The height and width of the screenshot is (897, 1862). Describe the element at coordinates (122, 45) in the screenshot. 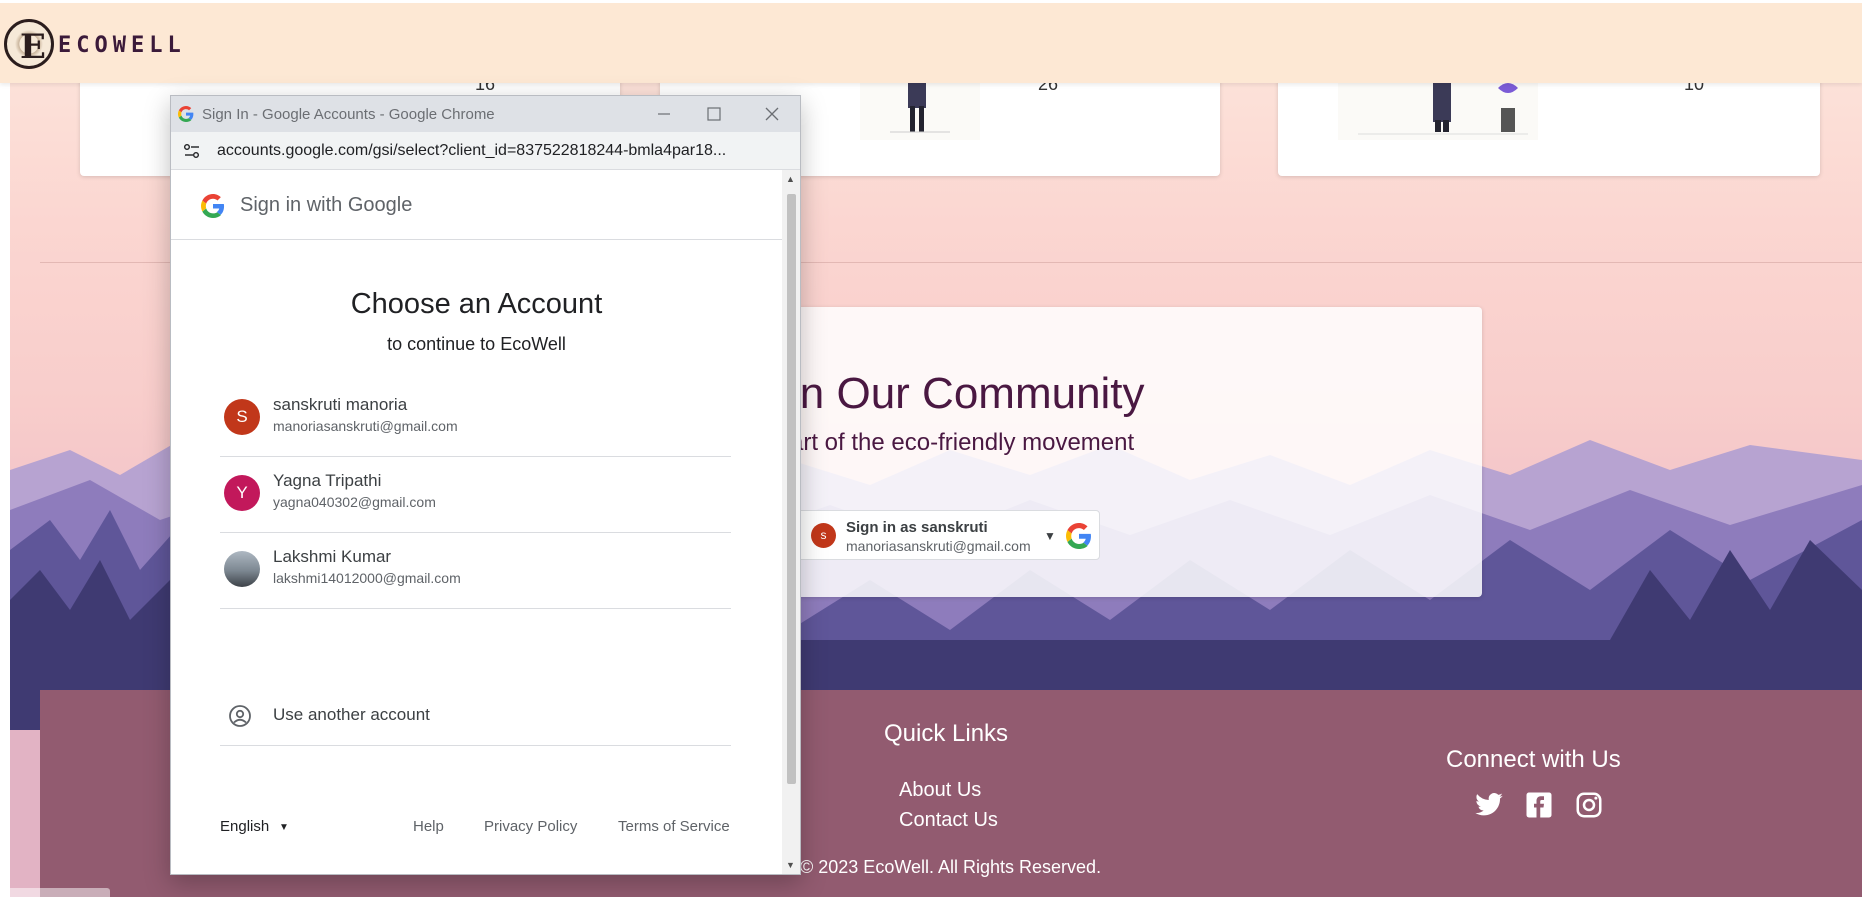

I see `logo-text: ECOWELL` at that location.